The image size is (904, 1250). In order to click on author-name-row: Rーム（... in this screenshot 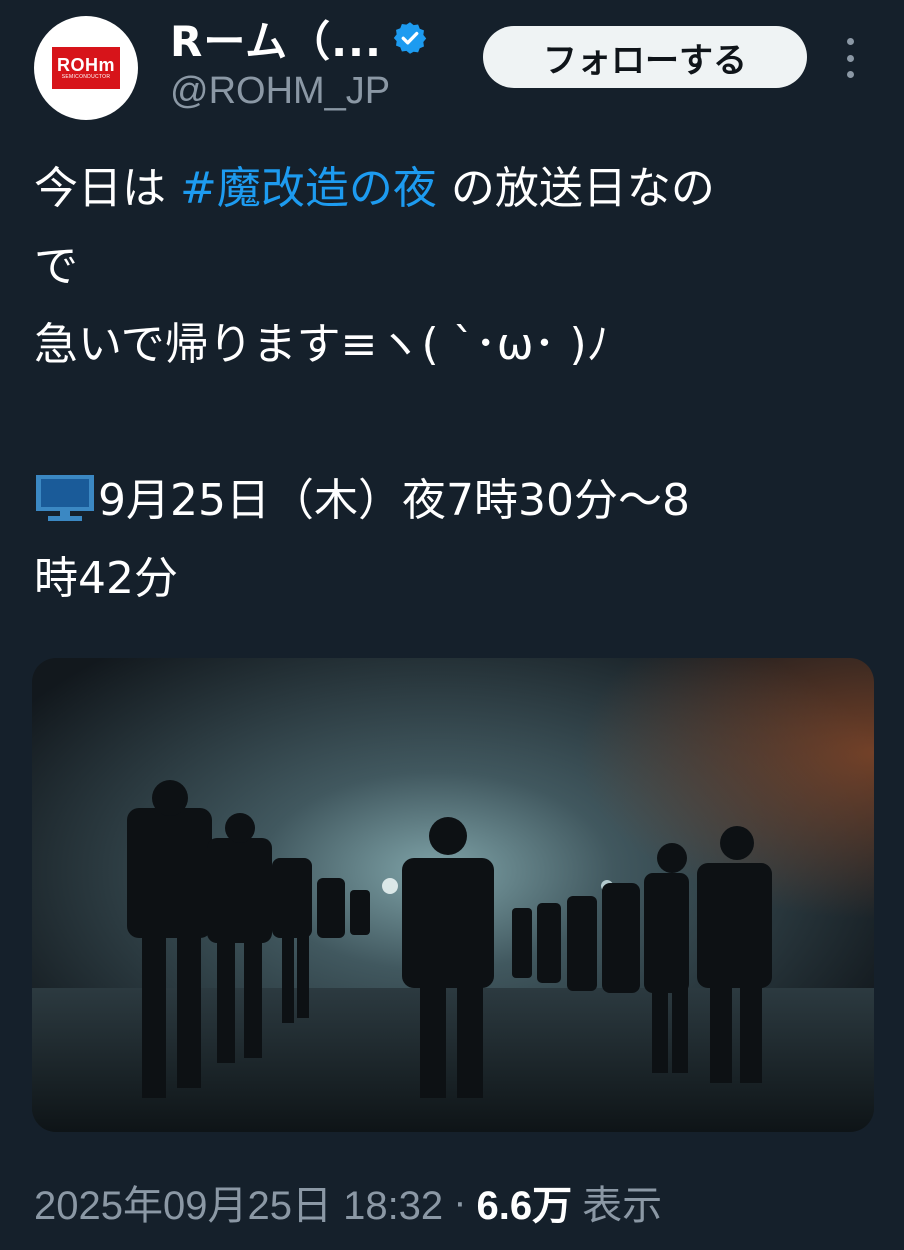, I will do `click(299, 39)`.